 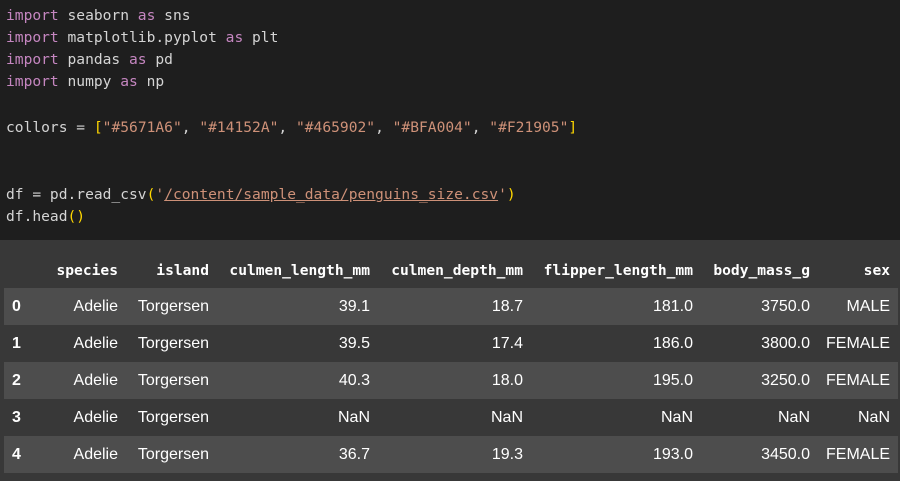 I want to click on table-cell: 40.3, so click(x=297, y=380).